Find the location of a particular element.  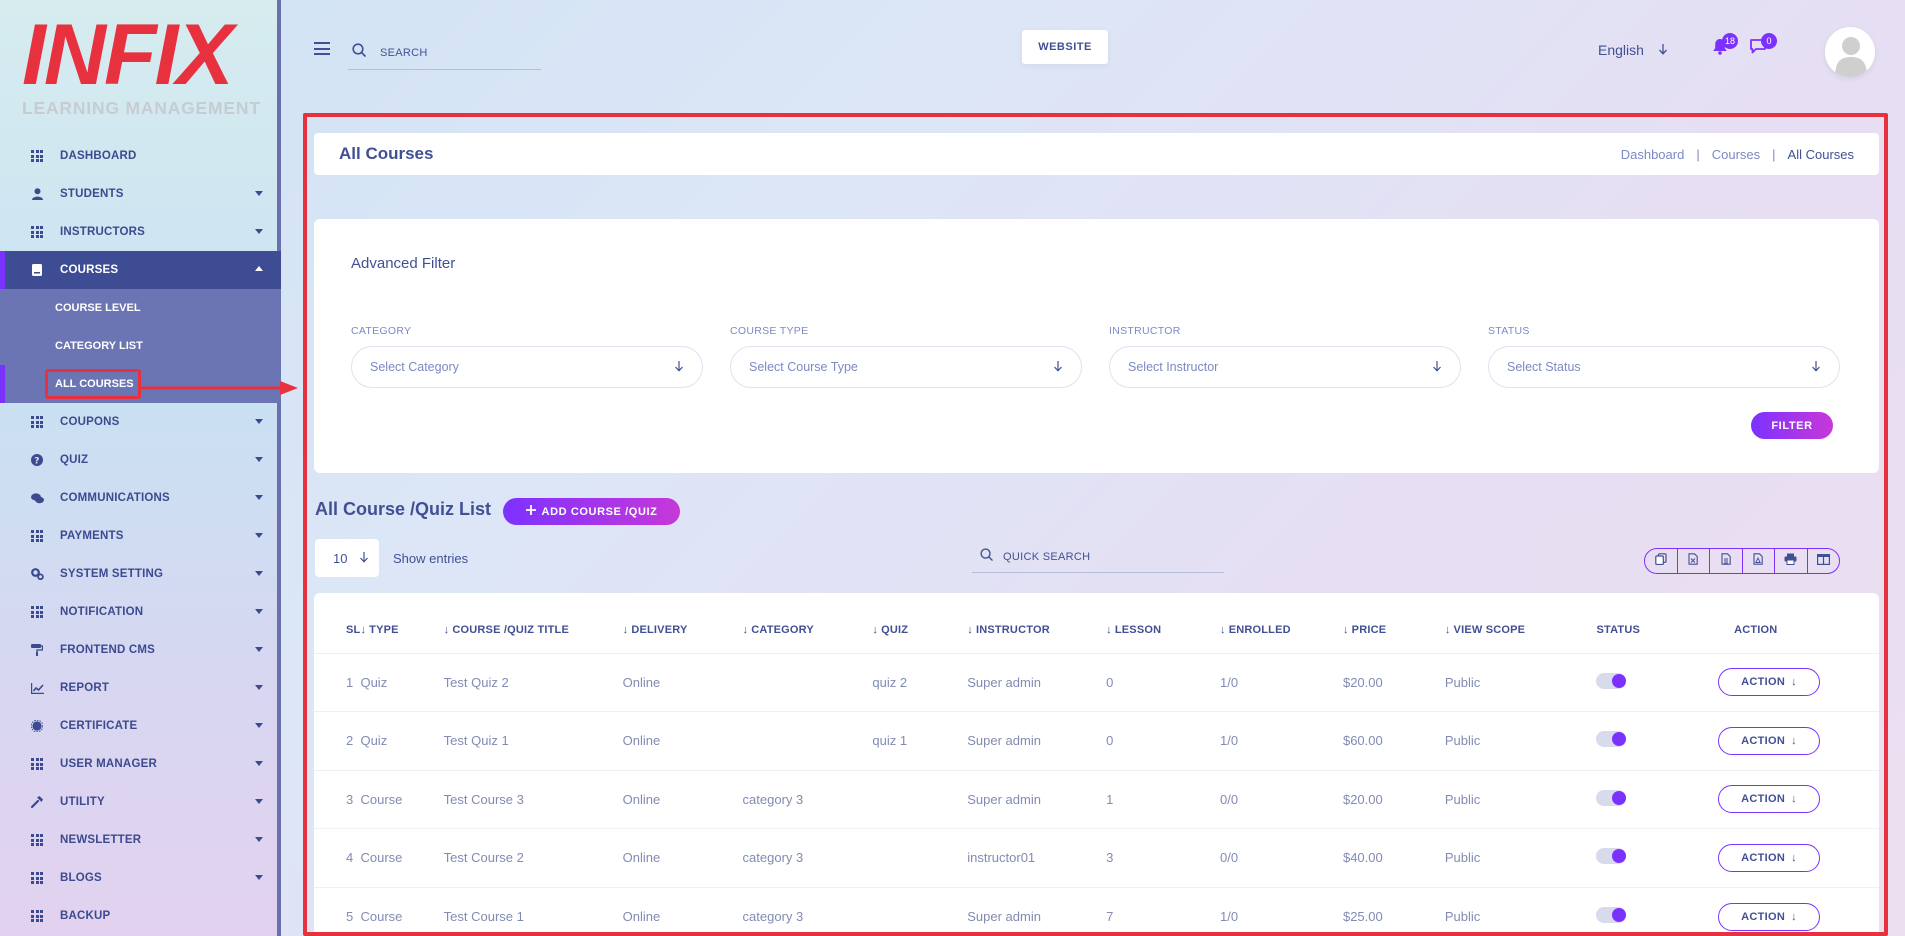

entries-select: 10 is located at coordinates (347, 558).